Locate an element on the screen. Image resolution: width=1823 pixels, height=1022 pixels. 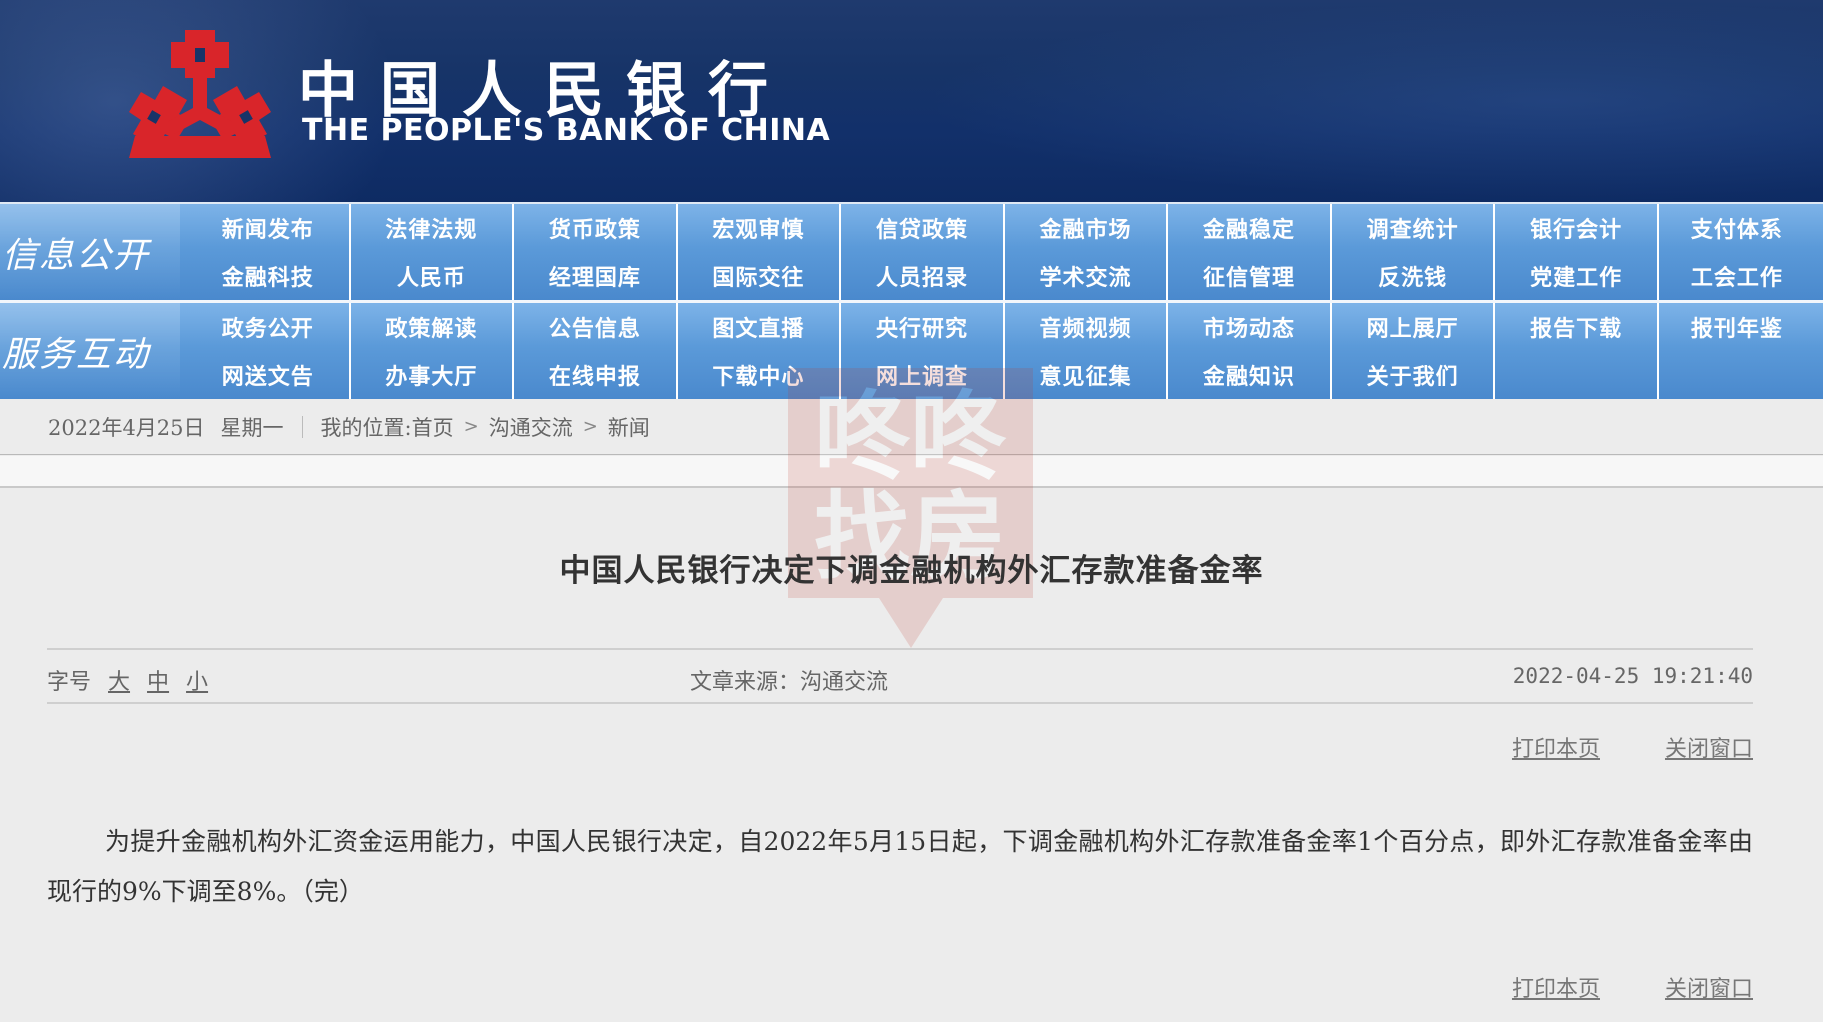
nav-item-audio-video: 音频视频 is located at coordinates (1087, 327).